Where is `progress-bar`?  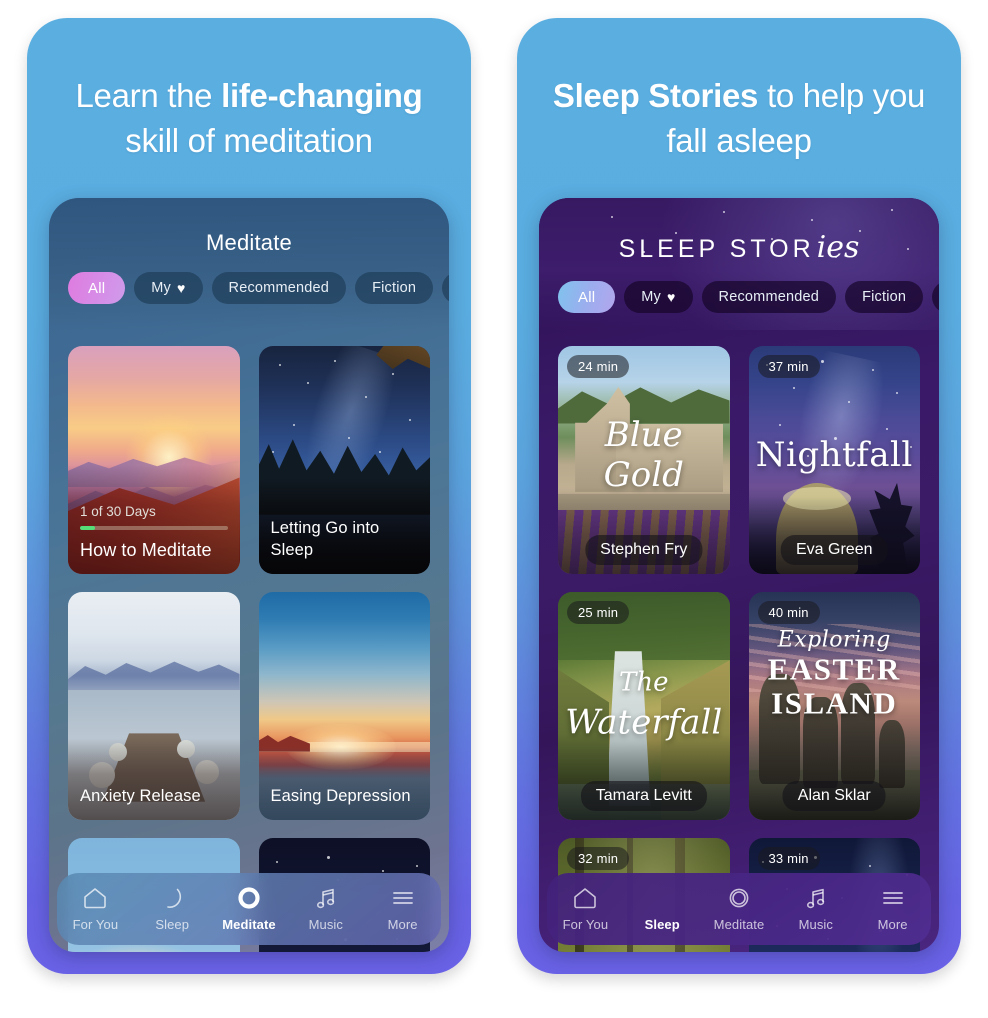 progress-bar is located at coordinates (154, 528).